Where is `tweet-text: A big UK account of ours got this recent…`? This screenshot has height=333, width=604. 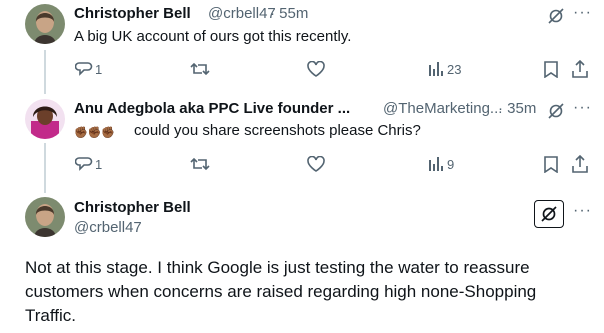 tweet-text: A big UK account of ours got this recent… is located at coordinates (213, 36).